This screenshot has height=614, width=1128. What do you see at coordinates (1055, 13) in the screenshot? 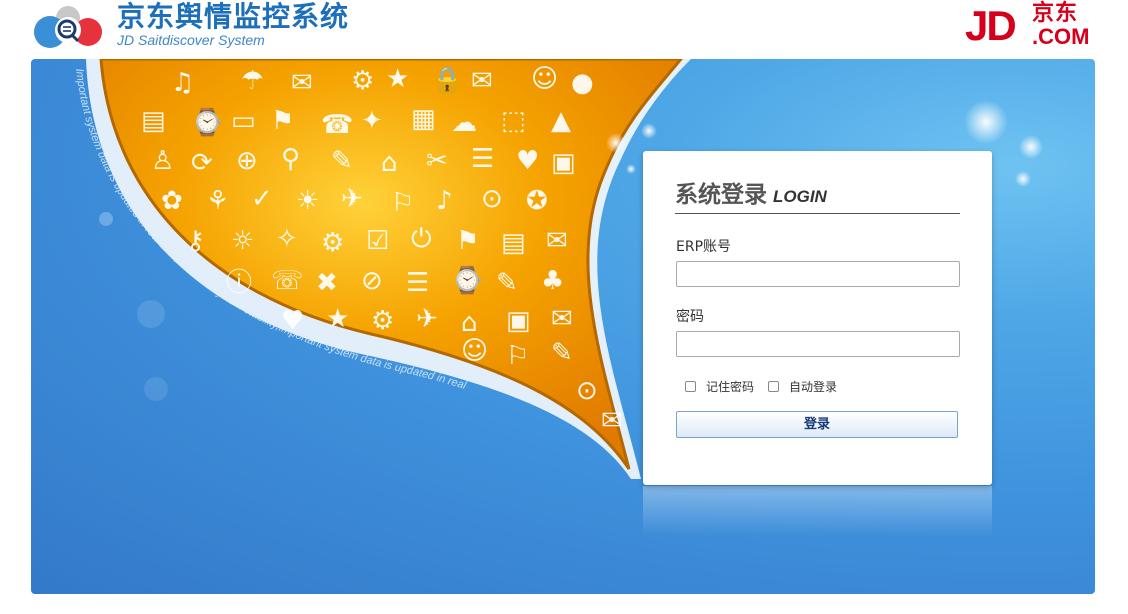
I see `brand-logo-cn: 京东` at bounding box center [1055, 13].